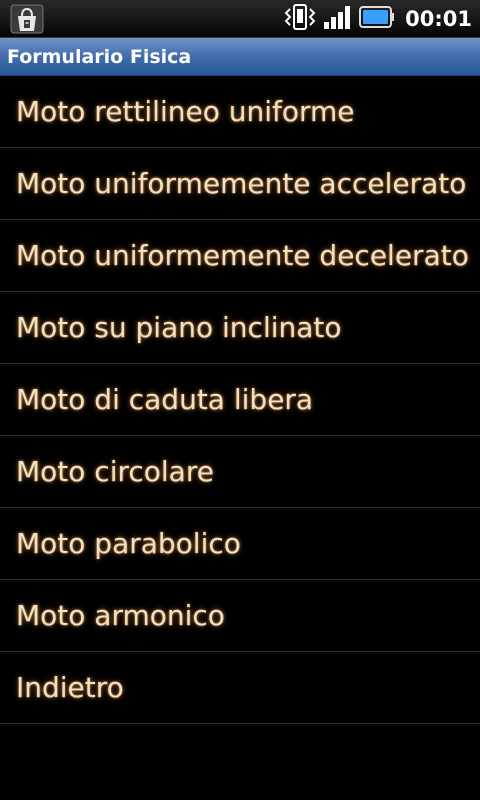  What do you see at coordinates (120, 615) in the screenshot?
I see `list-item-label: Moto armonico` at bounding box center [120, 615].